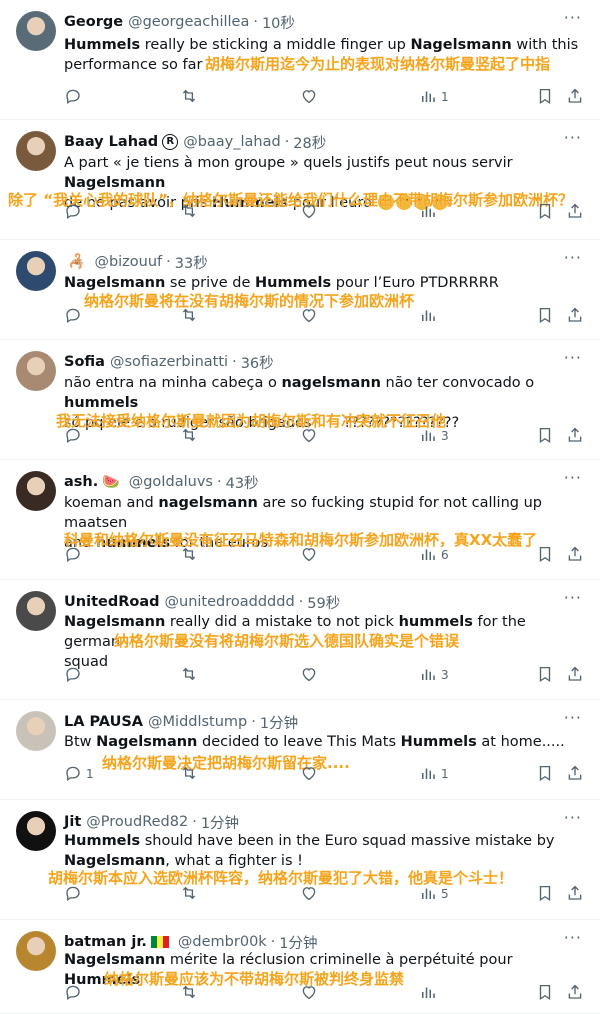 This screenshot has width=600, height=1014. Describe the element at coordinates (188, 22) in the screenshot. I see `user-handle: @georgeachillea` at that location.